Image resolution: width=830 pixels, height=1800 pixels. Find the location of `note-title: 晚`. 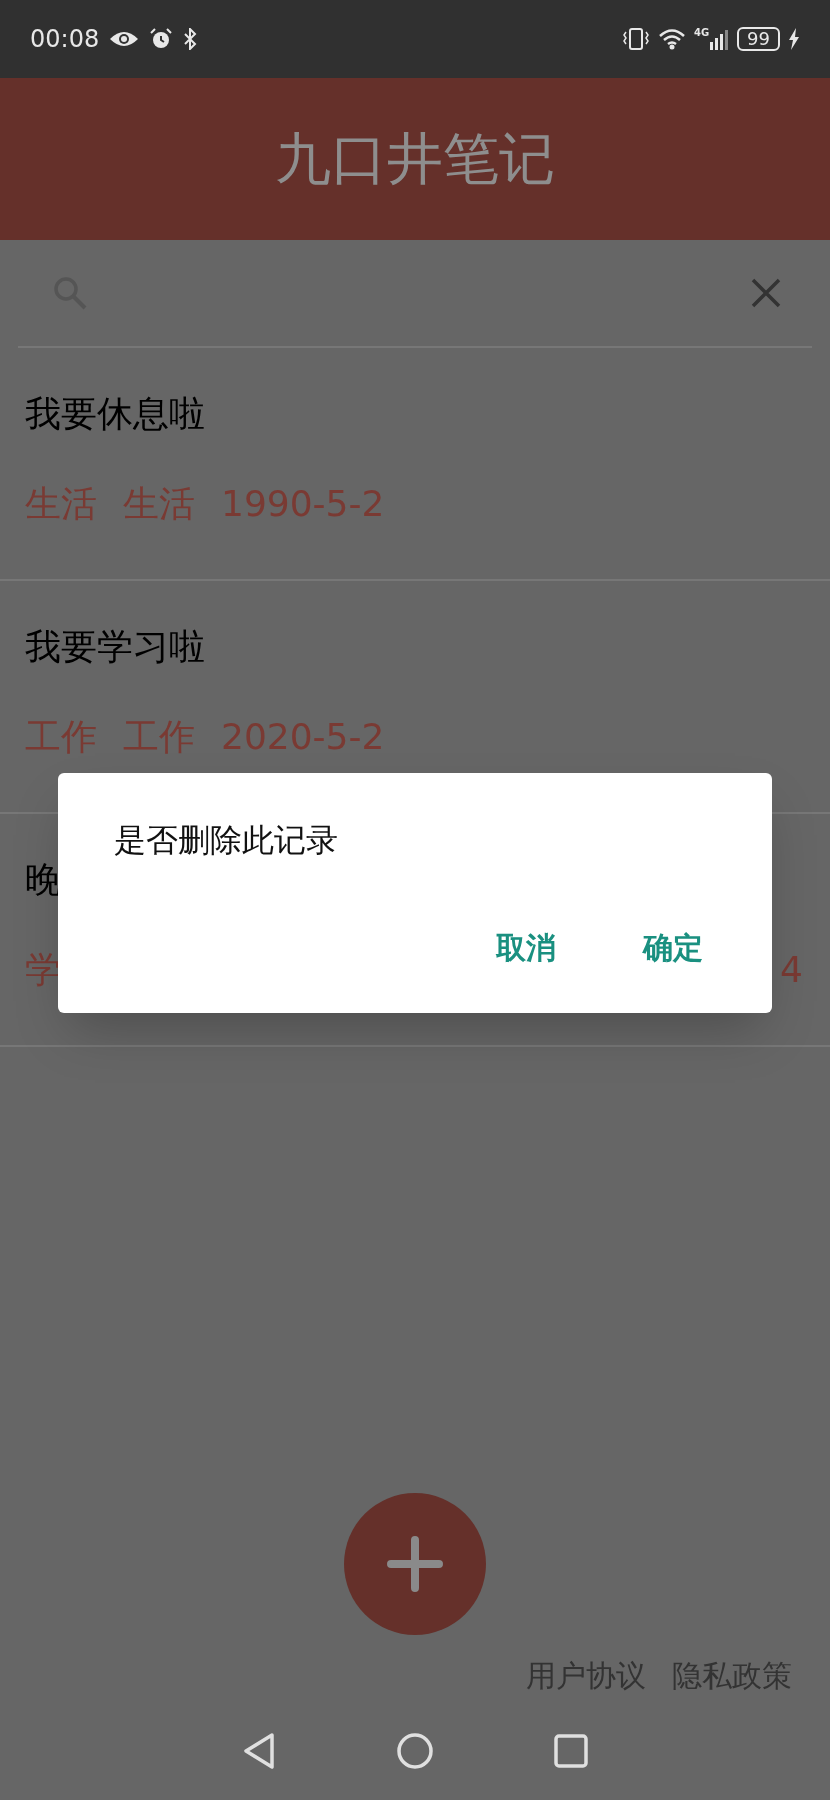

note-title: 晚 is located at coordinates (43, 880).